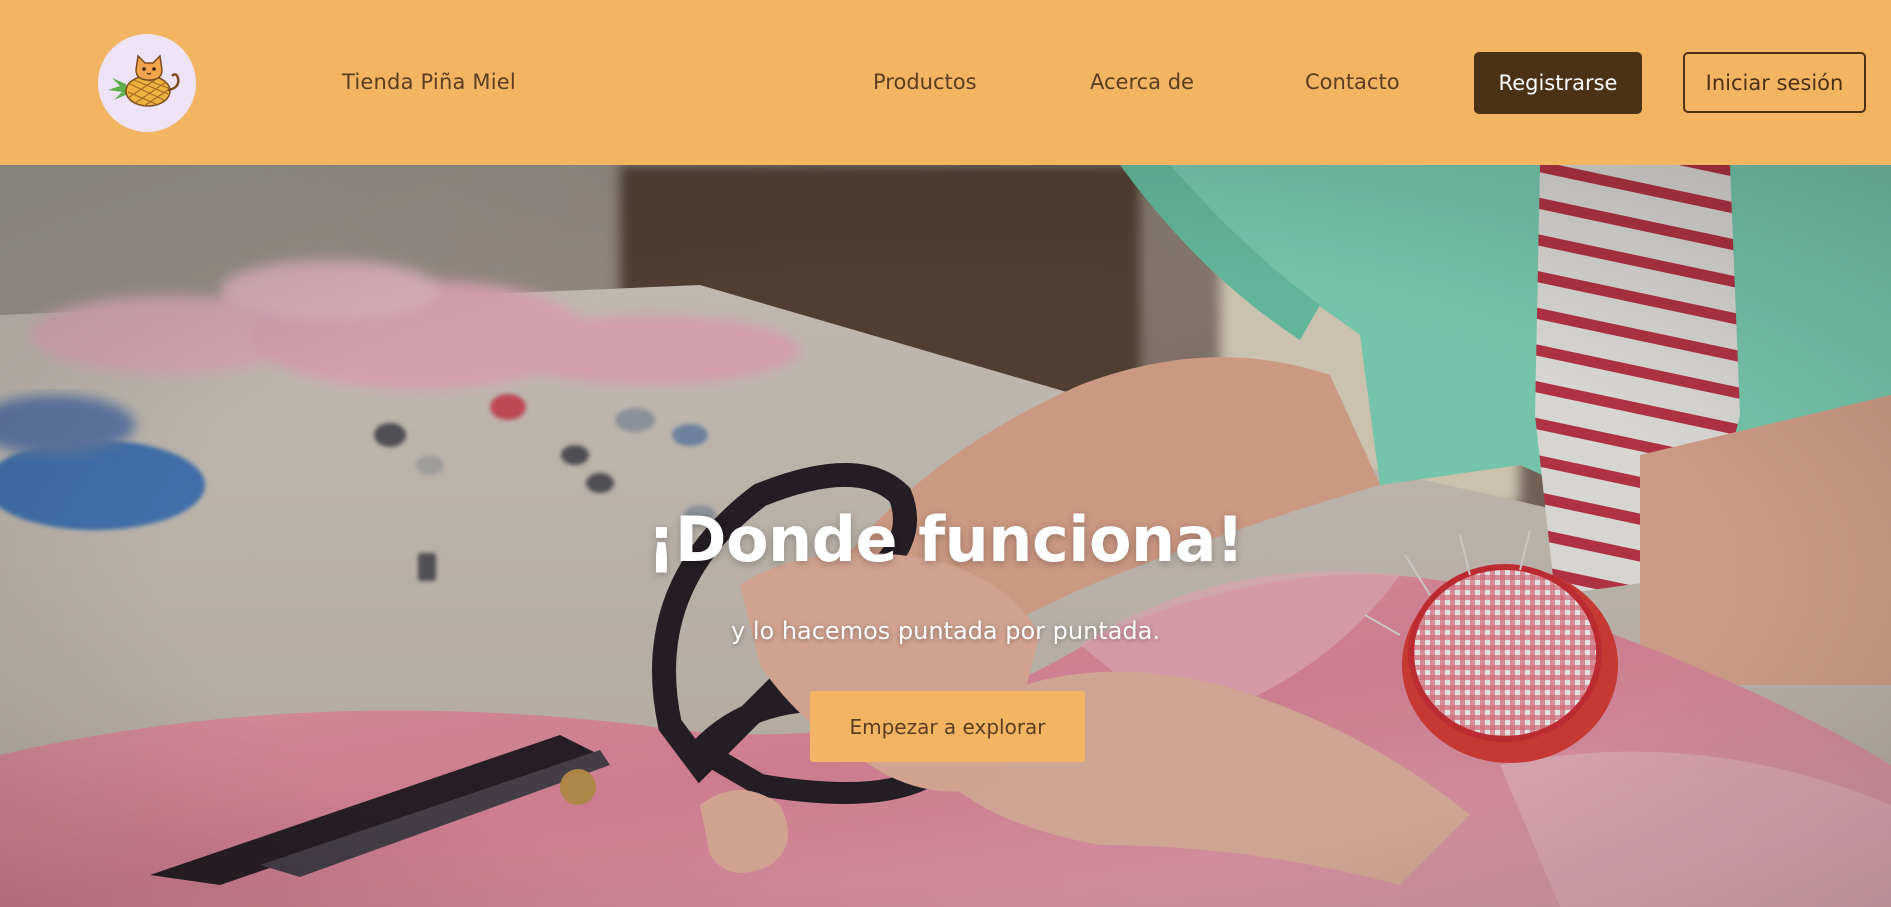 This screenshot has width=1891, height=907. Describe the element at coordinates (945, 631) in the screenshot. I see `hero-subtitle: y lo hacemos puntada por puntada.` at that location.